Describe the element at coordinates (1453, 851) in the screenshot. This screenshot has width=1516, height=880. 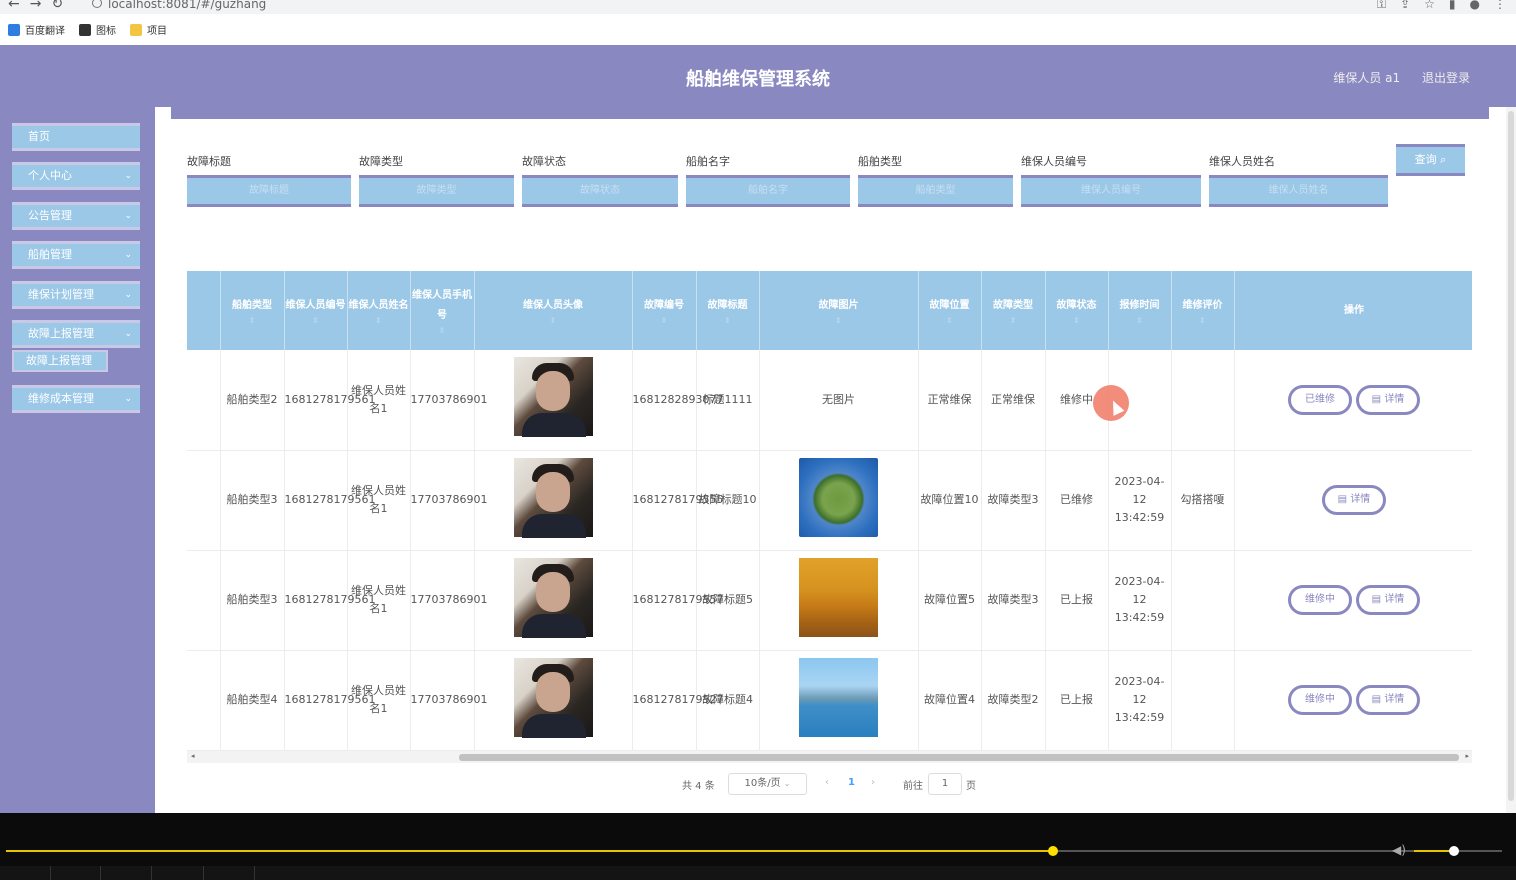
I see `volume-knob` at that location.